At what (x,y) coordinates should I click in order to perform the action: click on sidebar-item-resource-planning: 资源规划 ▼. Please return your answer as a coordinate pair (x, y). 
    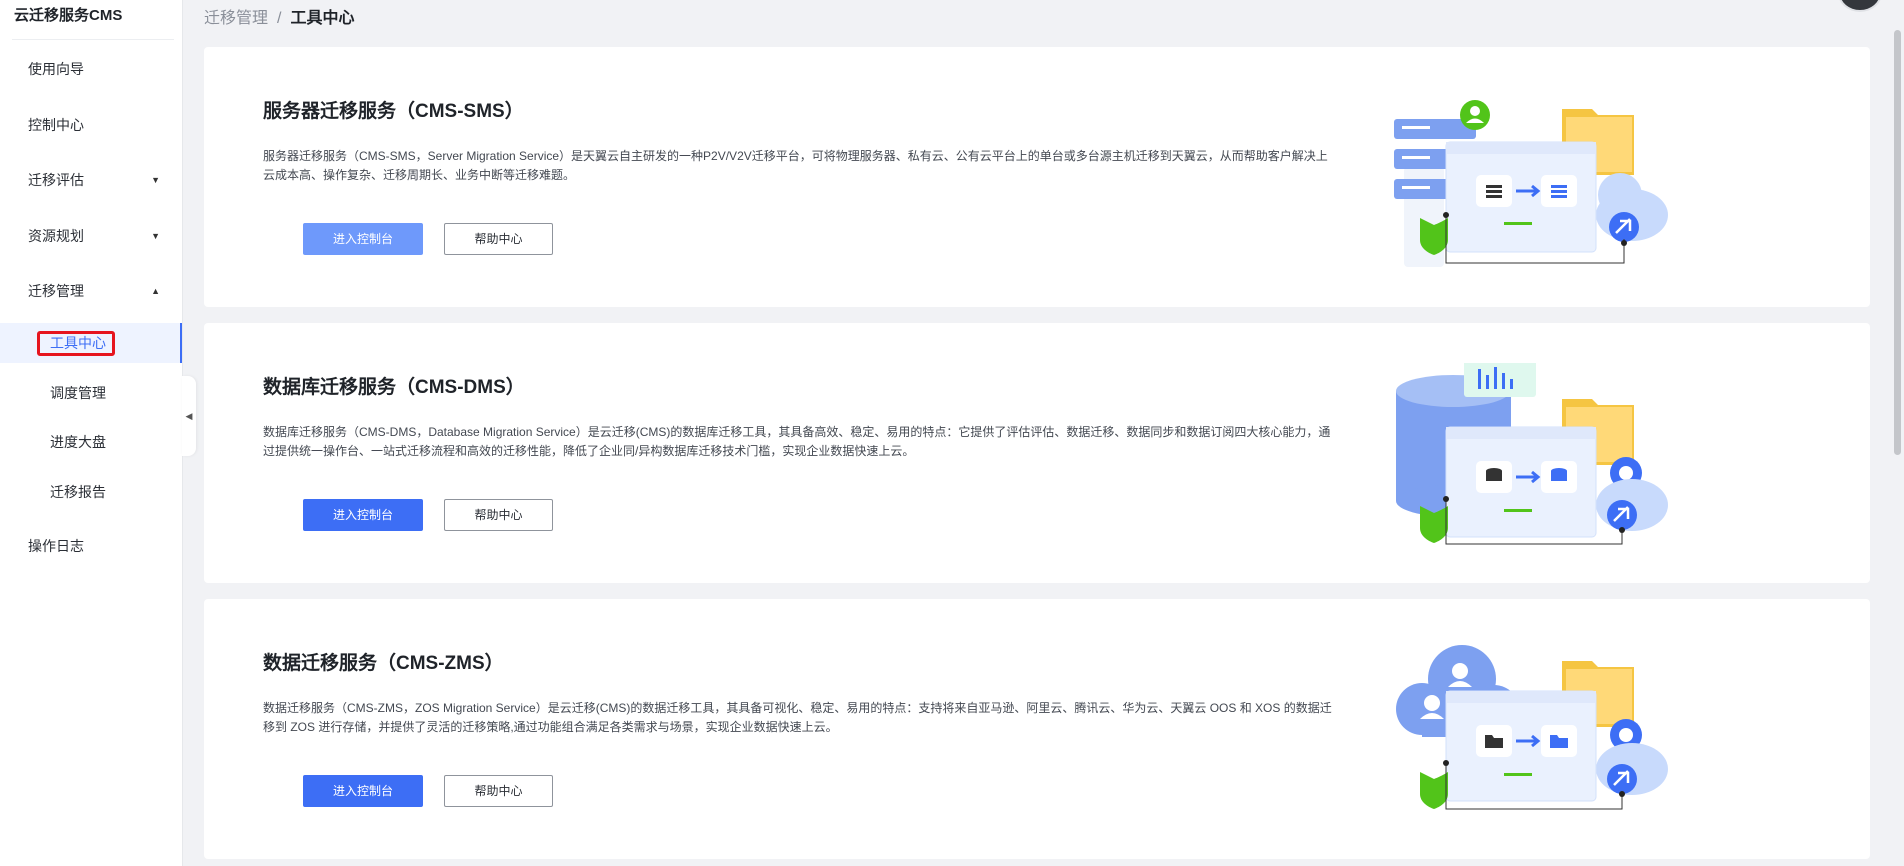
    Looking at the image, I should click on (91, 236).